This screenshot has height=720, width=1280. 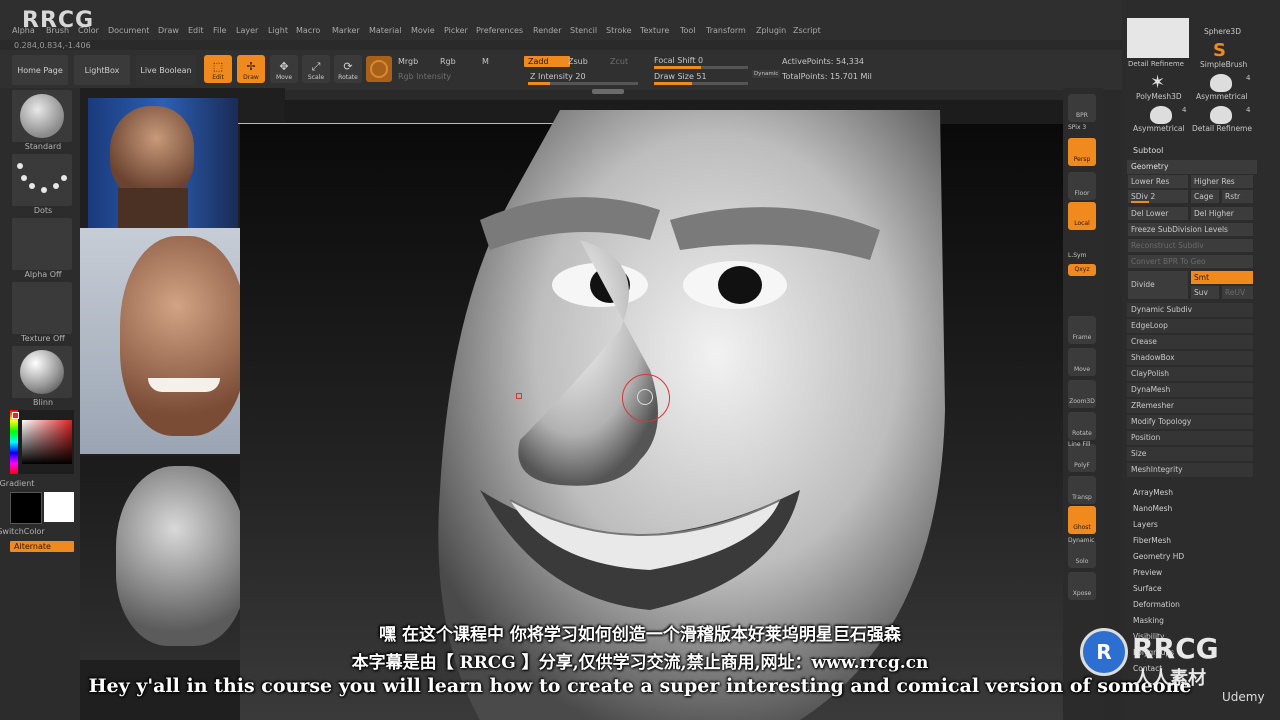 What do you see at coordinates (499, 30) in the screenshot?
I see `menu-item-preferences: Preferences` at bounding box center [499, 30].